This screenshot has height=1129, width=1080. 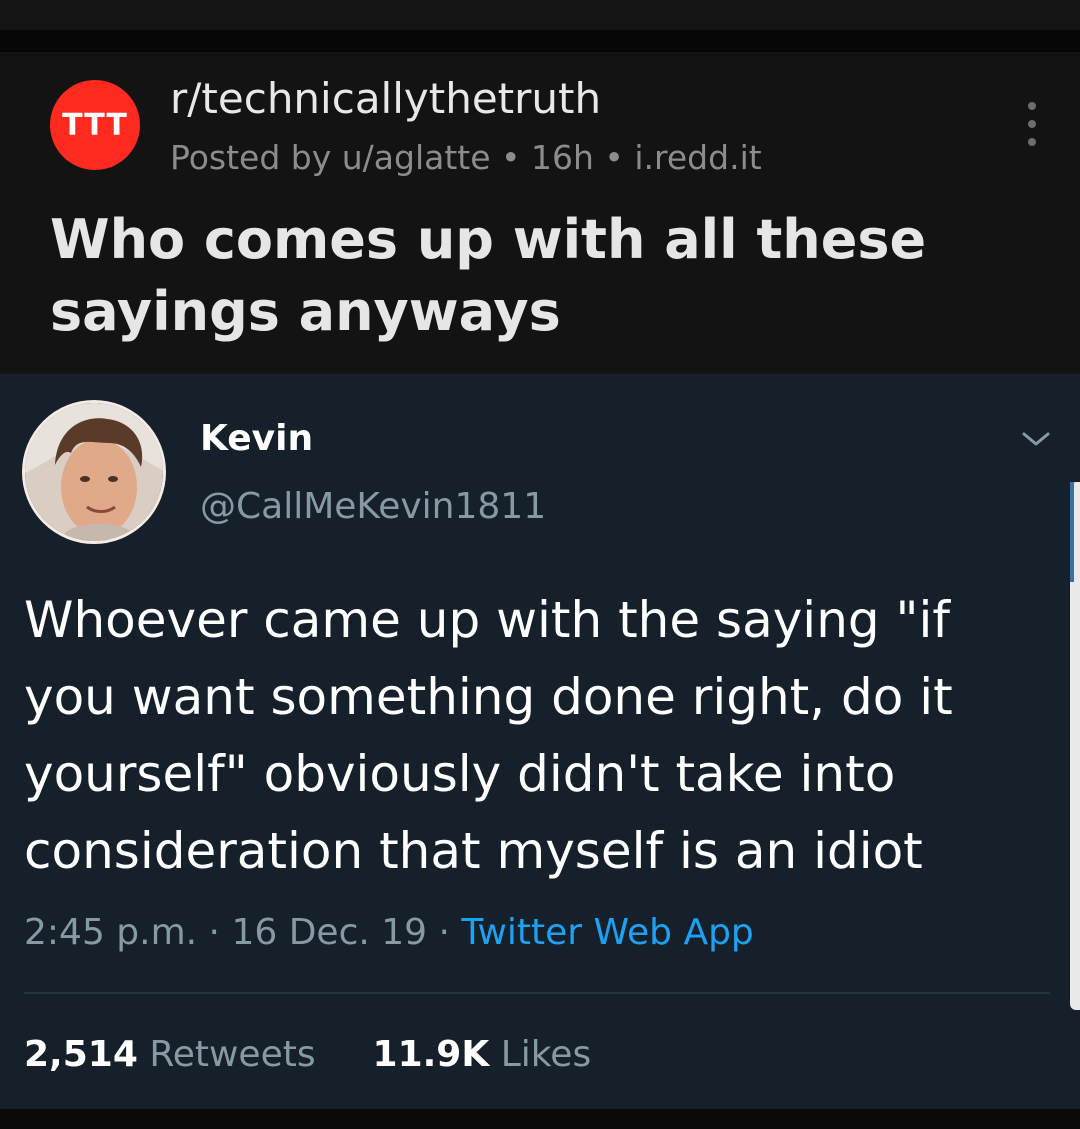 I want to click on tweet-stats: 2,514 Retweets 11.9K Likes, so click(x=307, y=1054).